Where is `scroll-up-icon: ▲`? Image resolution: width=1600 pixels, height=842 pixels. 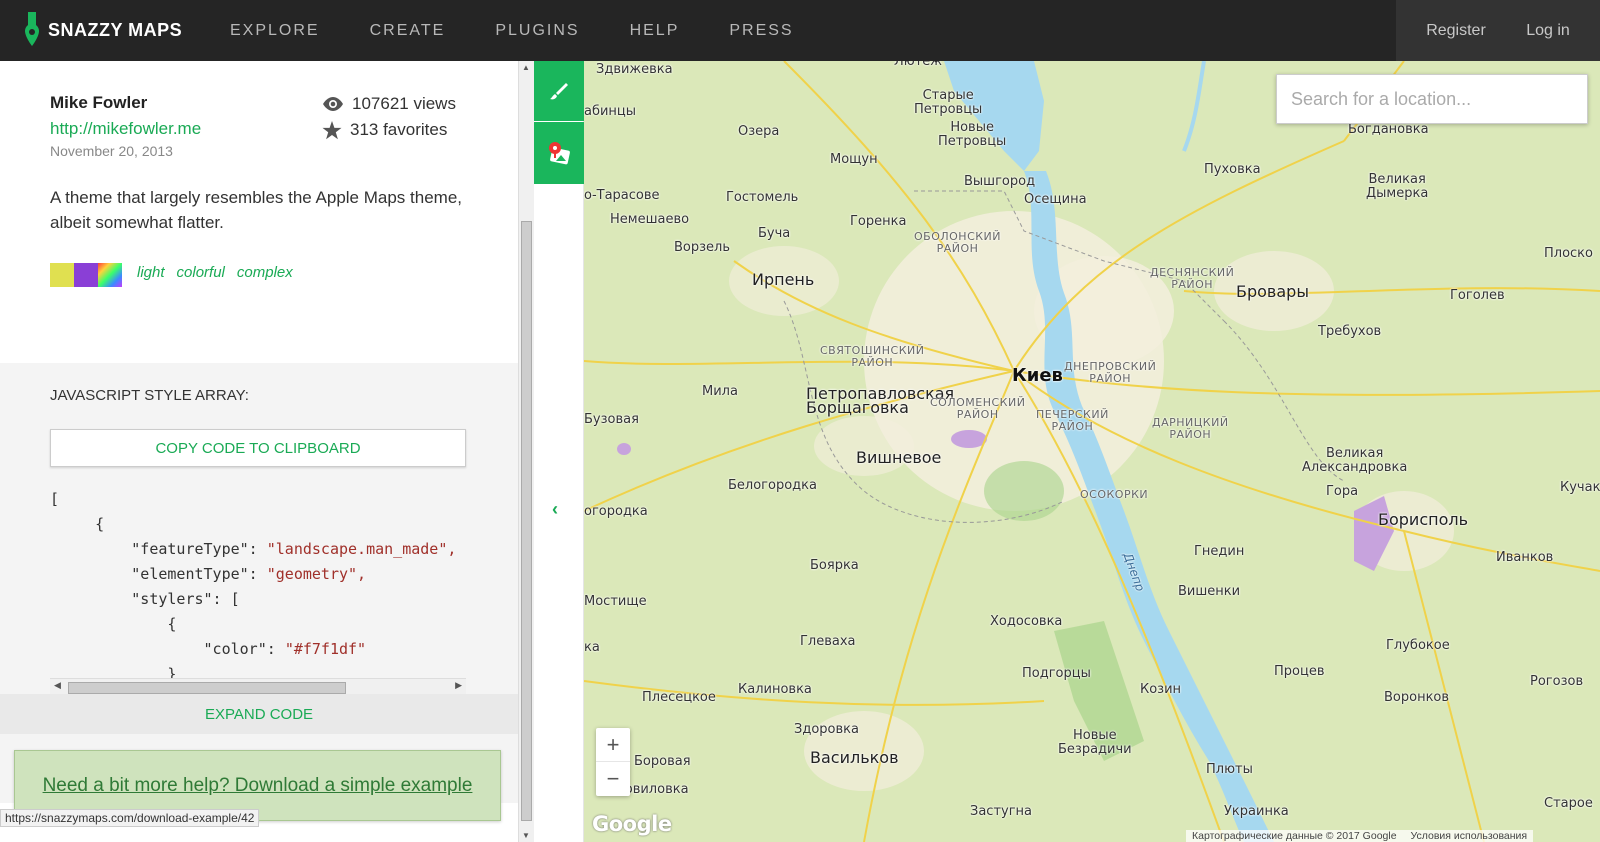
scroll-up-icon: ▲ is located at coordinates (526, 67).